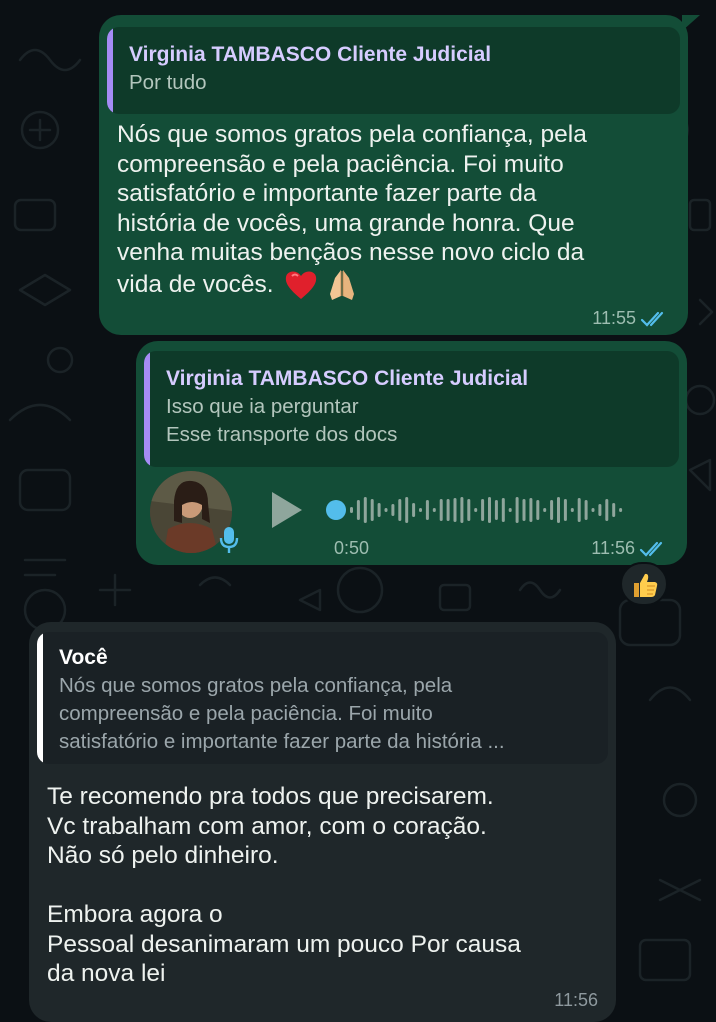  Describe the element at coordinates (135, 914) in the screenshot. I see `message-text-line: Embora agora o` at that location.